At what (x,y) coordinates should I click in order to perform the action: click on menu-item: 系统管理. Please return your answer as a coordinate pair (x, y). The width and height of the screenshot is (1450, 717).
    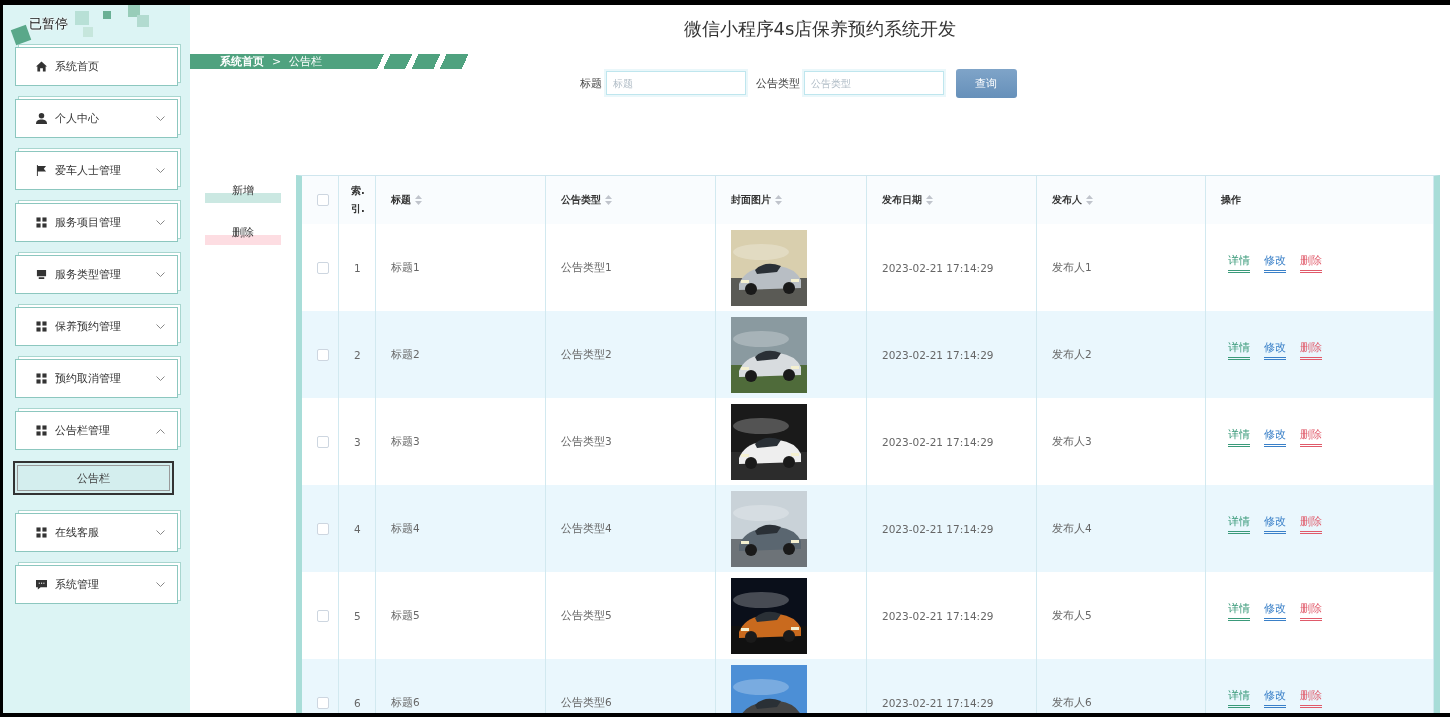
    Looking at the image, I should click on (96, 584).